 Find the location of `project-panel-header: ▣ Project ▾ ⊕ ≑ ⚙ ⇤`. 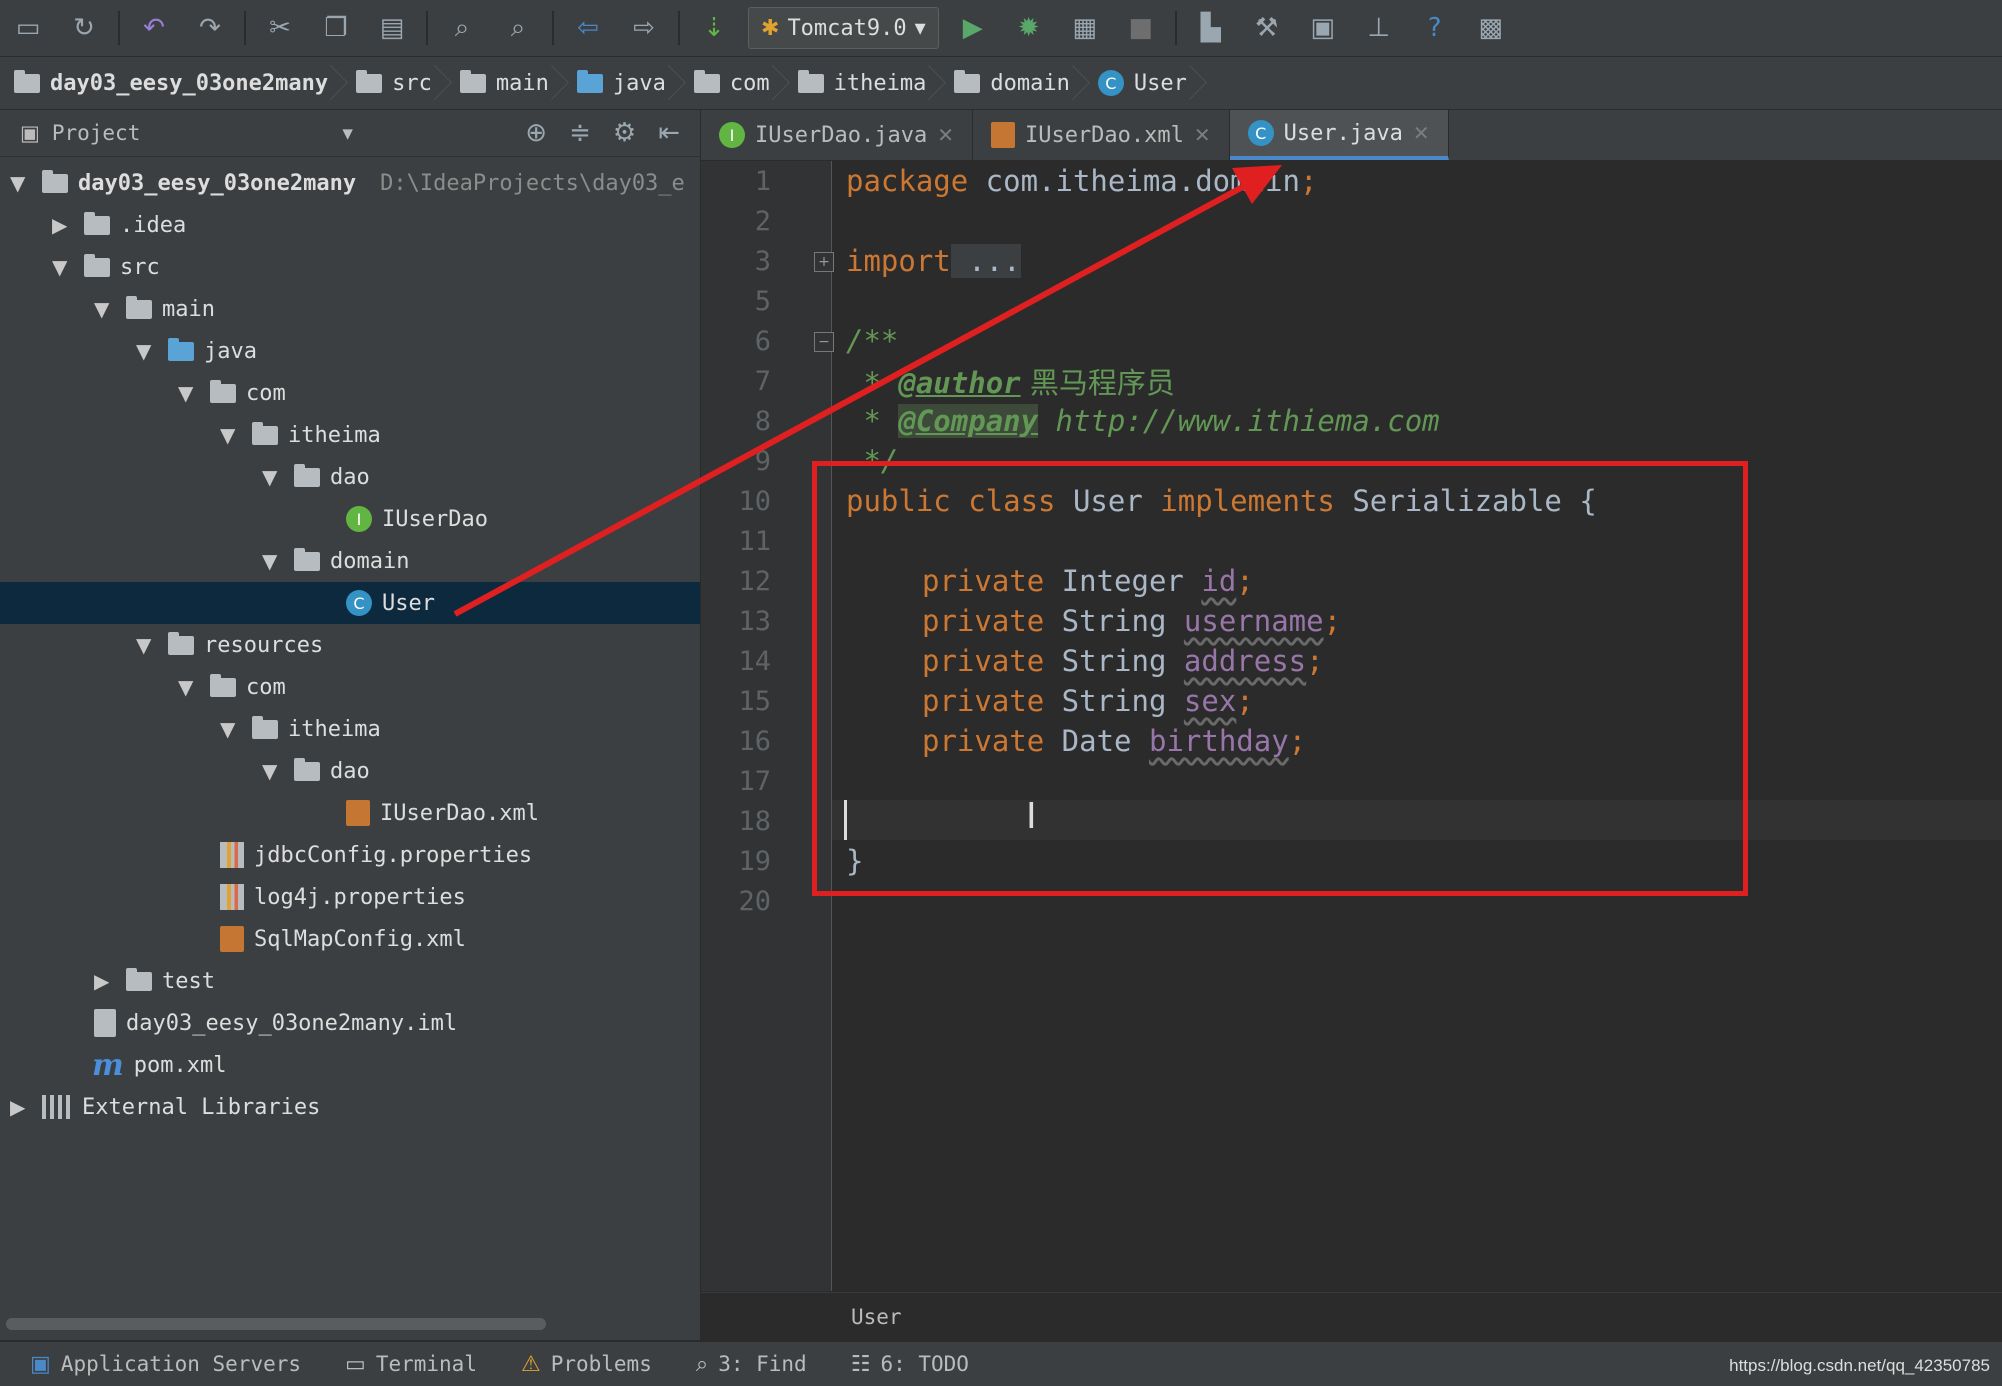

project-panel-header: ▣ Project ▾ ⊕ ≑ ⚙ ⇤ is located at coordinates (350, 133).